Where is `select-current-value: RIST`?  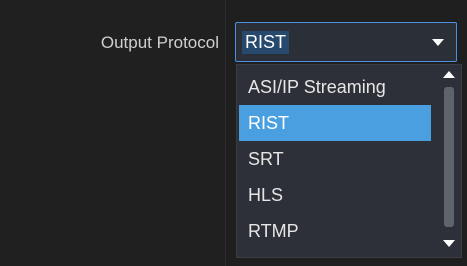 select-current-value: RIST is located at coordinates (266, 42).